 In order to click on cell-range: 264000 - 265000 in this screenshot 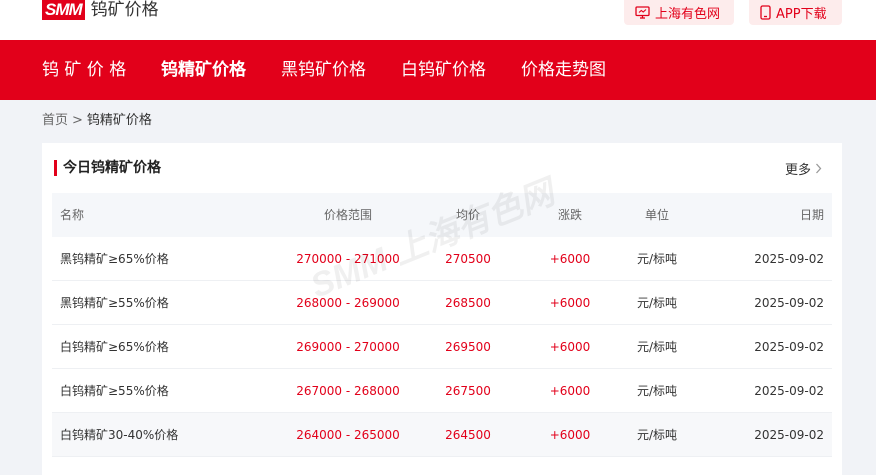, I will do `click(348, 435)`.